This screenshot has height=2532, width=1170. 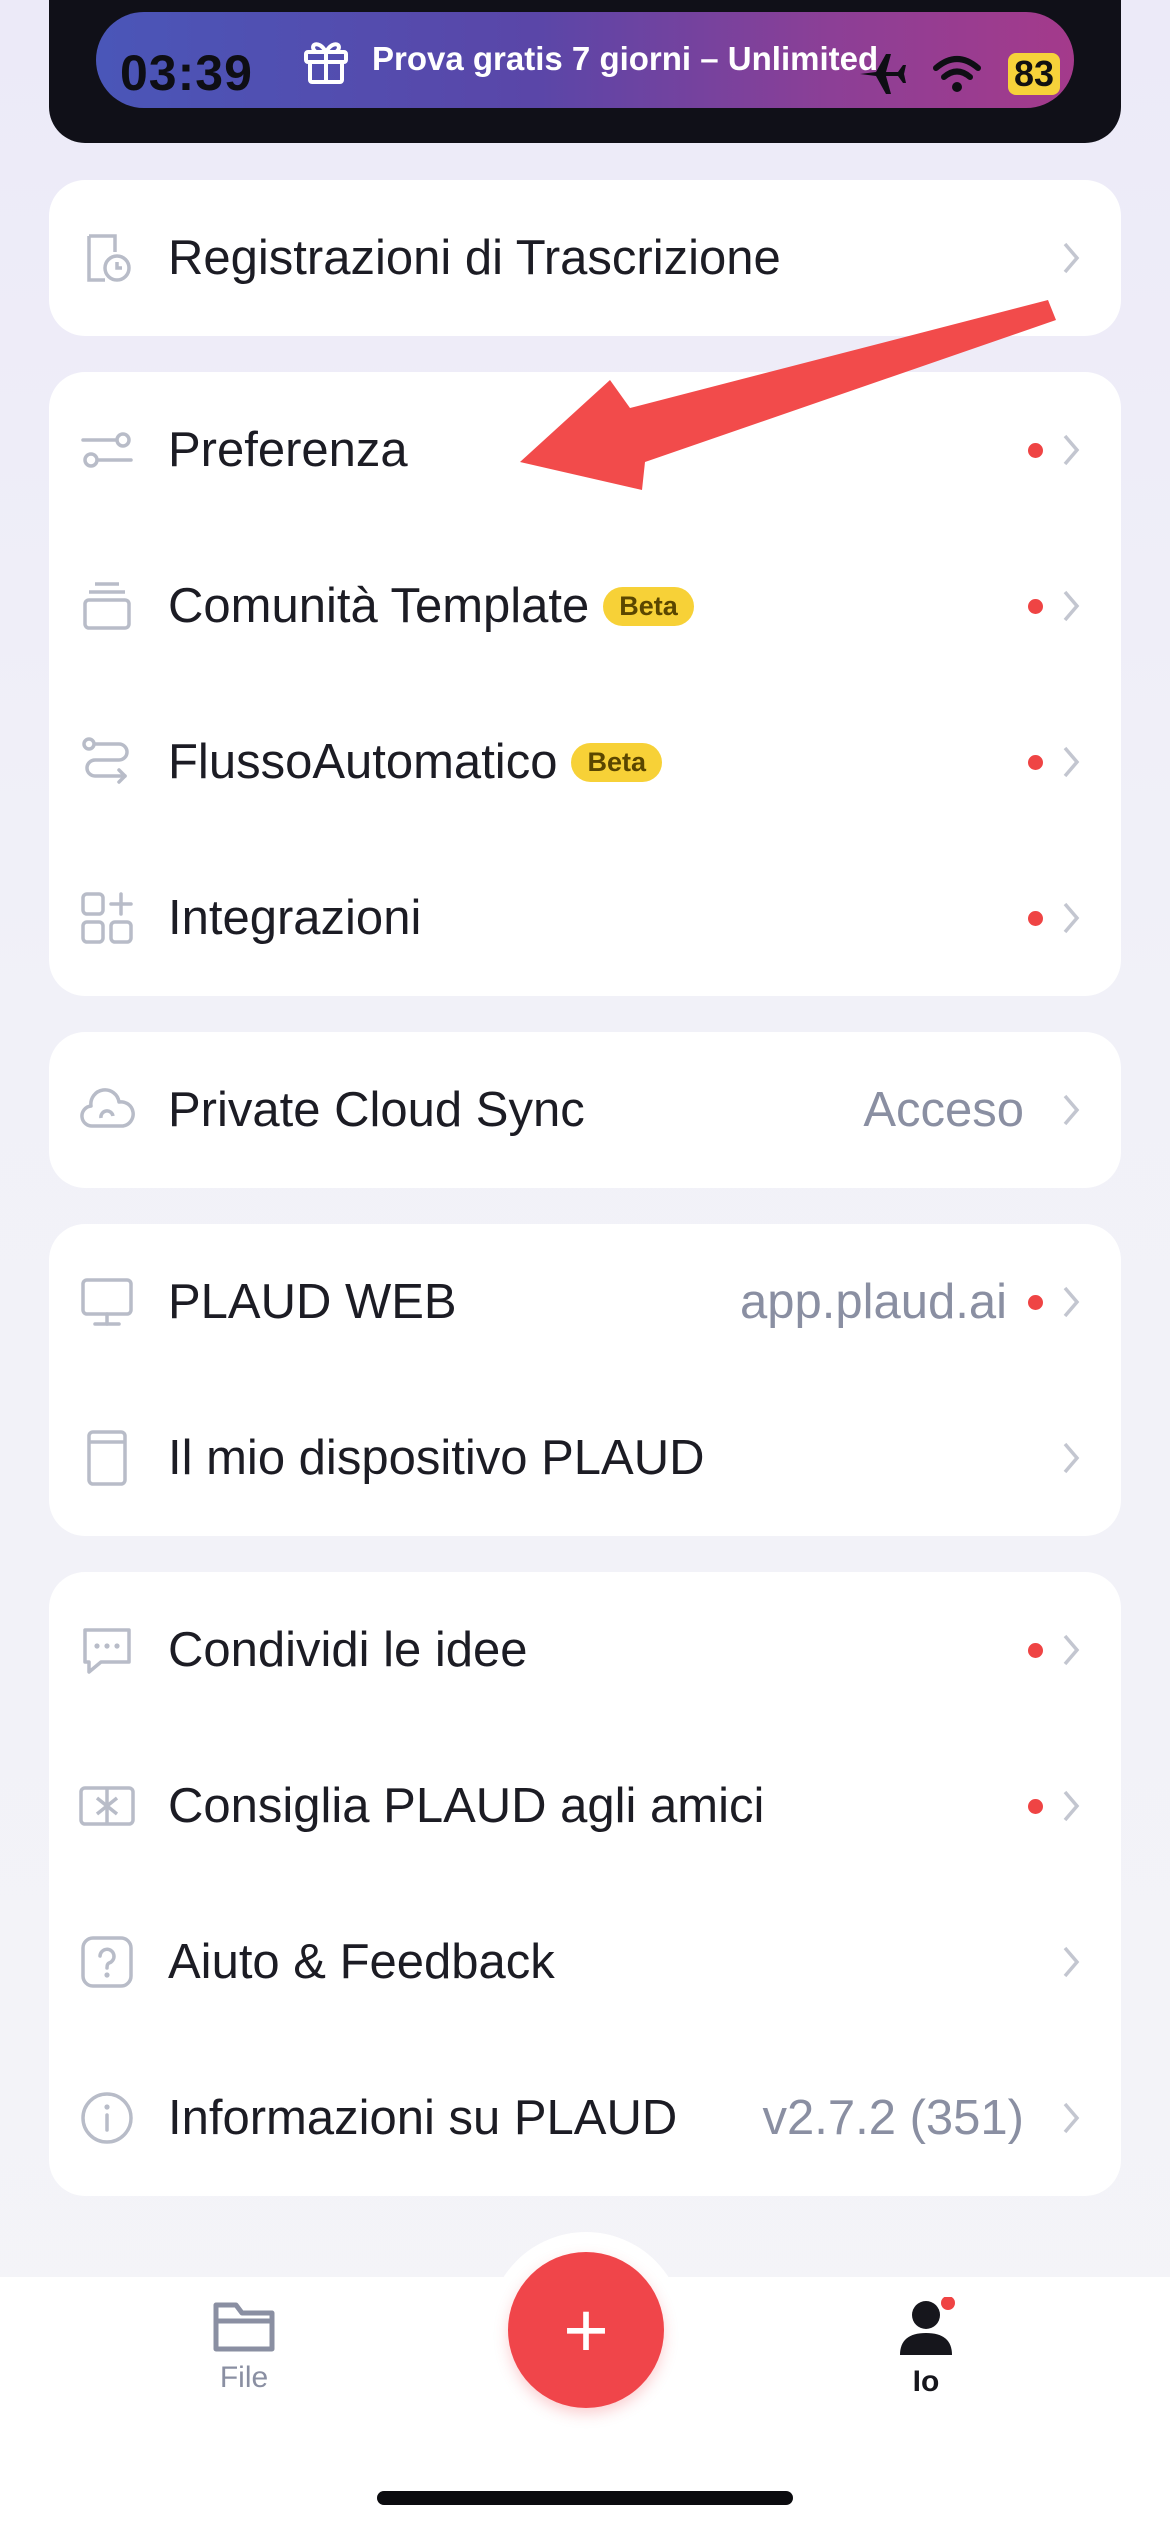 I want to click on row-my-device: Il mio dispositivo PLAUD, so click(x=585, y=1458).